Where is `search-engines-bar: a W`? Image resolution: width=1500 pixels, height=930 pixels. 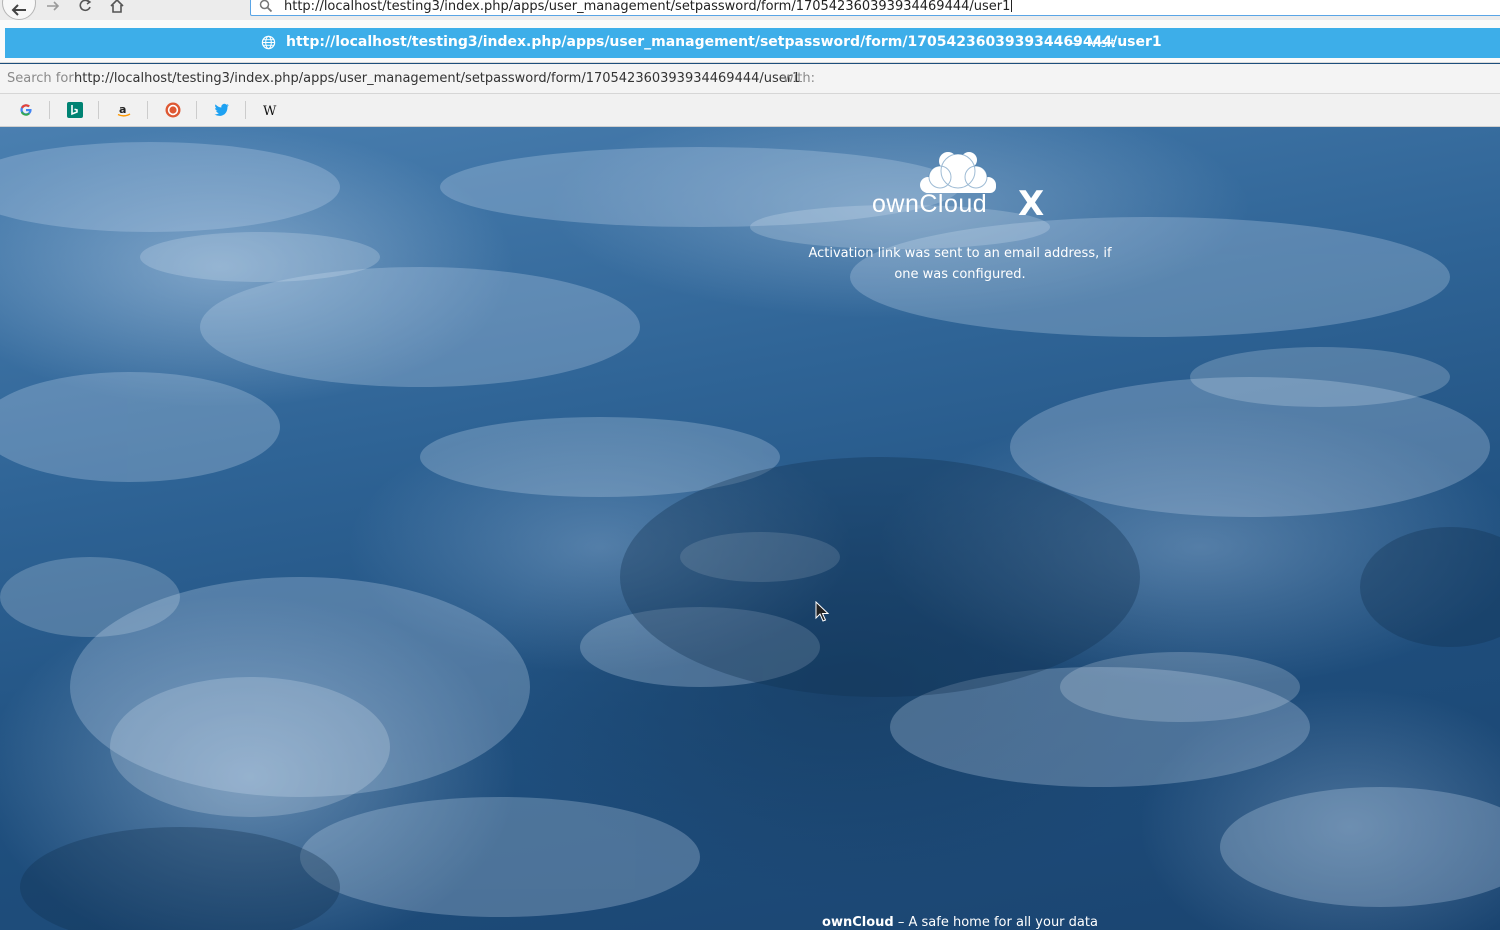 search-engines-bar: a W is located at coordinates (750, 110).